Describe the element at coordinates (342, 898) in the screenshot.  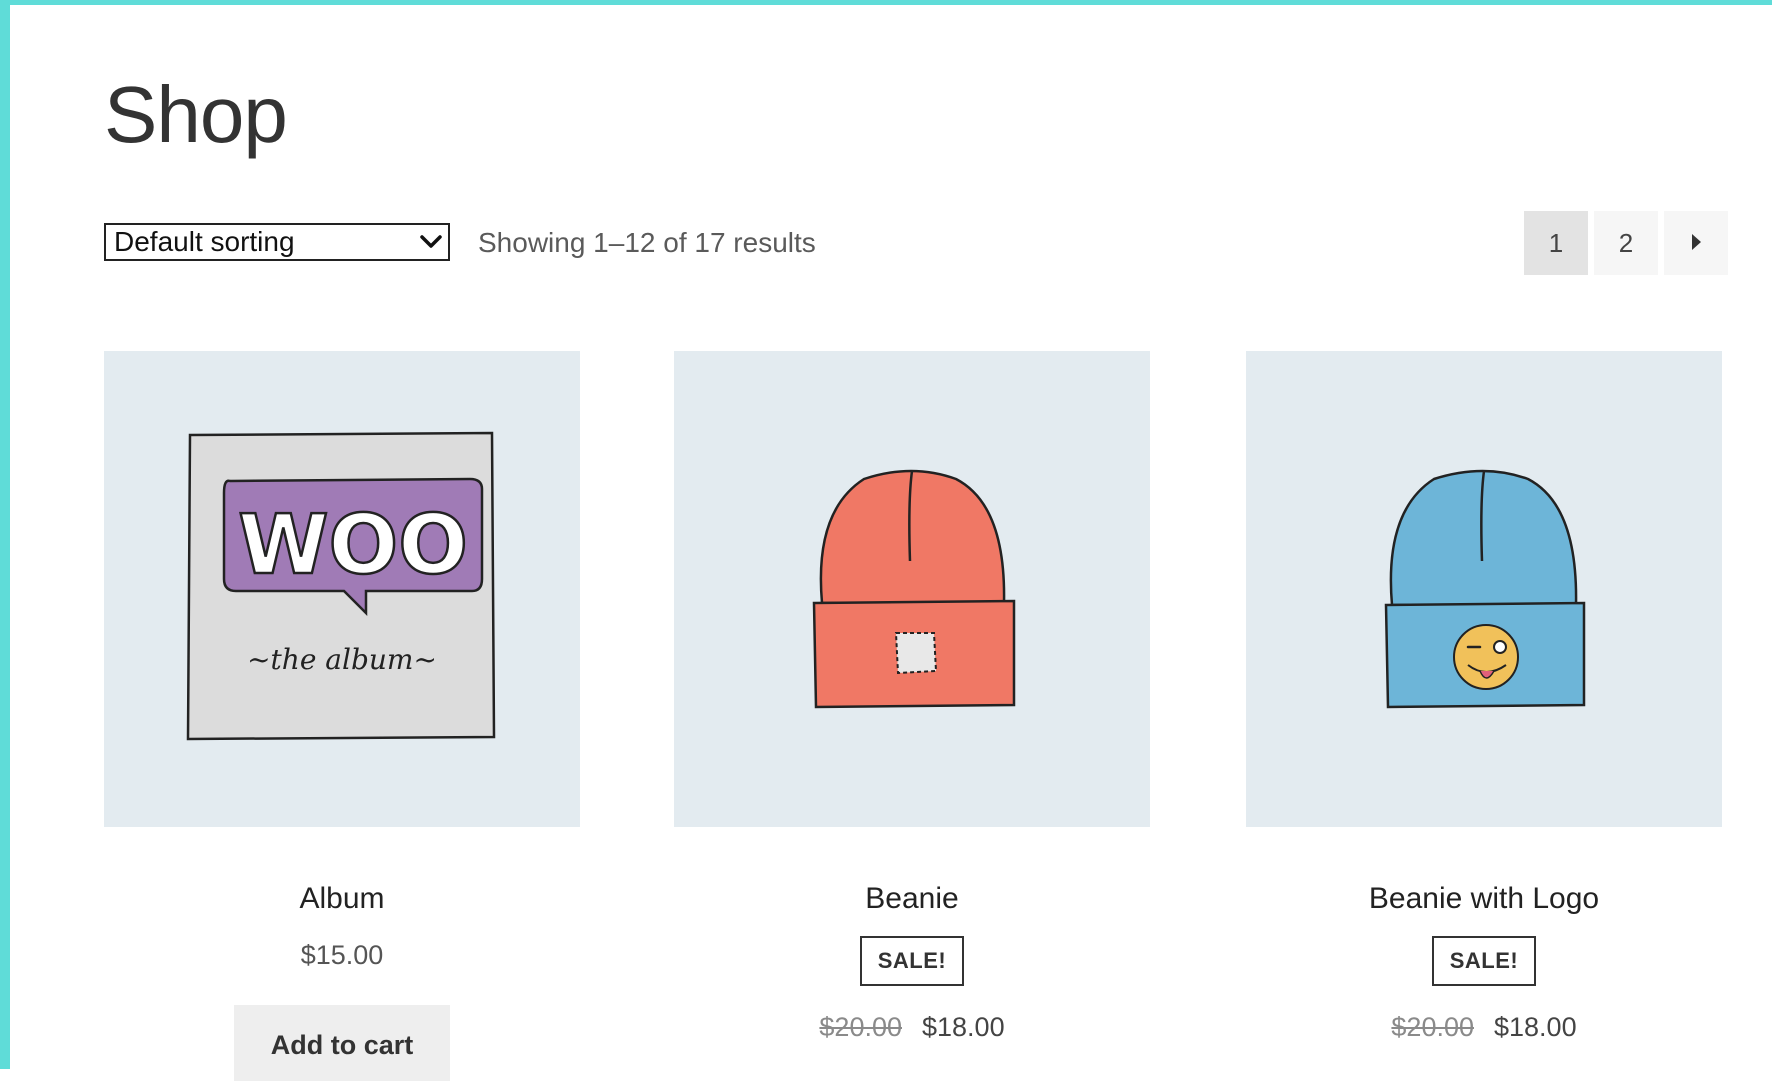
I see `product-title: Album` at that location.